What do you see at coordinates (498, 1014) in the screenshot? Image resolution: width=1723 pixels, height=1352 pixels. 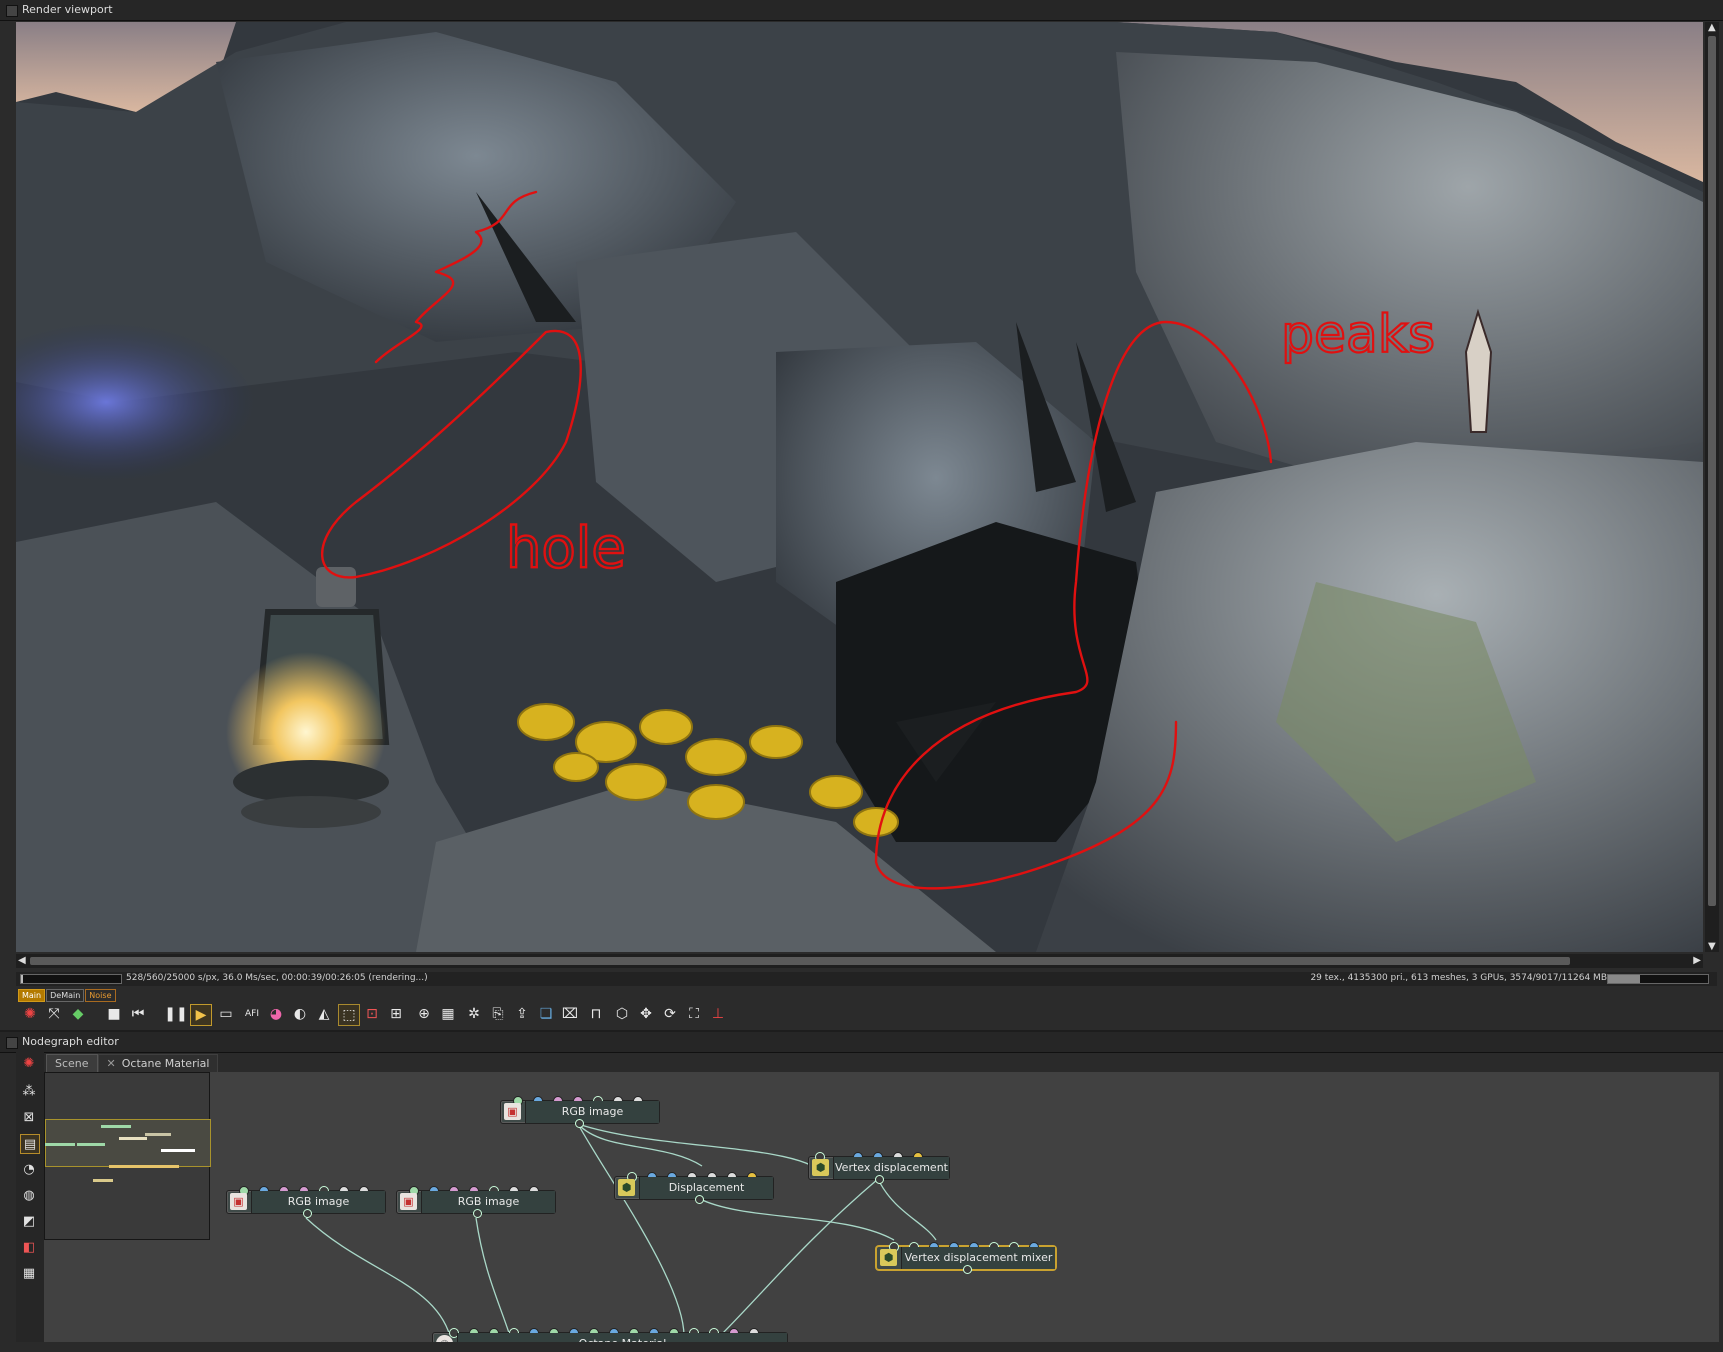 I see `clipboard-icon: ⎘` at bounding box center [498, 1014].